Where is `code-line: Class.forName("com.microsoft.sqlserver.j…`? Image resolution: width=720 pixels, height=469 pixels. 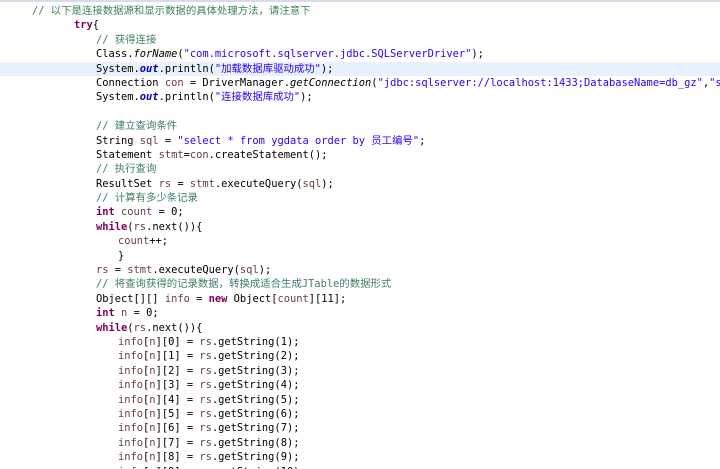
code-line: Class.forName("com.microsoft.sqlserver.j… is located at coordinates (360, 54).